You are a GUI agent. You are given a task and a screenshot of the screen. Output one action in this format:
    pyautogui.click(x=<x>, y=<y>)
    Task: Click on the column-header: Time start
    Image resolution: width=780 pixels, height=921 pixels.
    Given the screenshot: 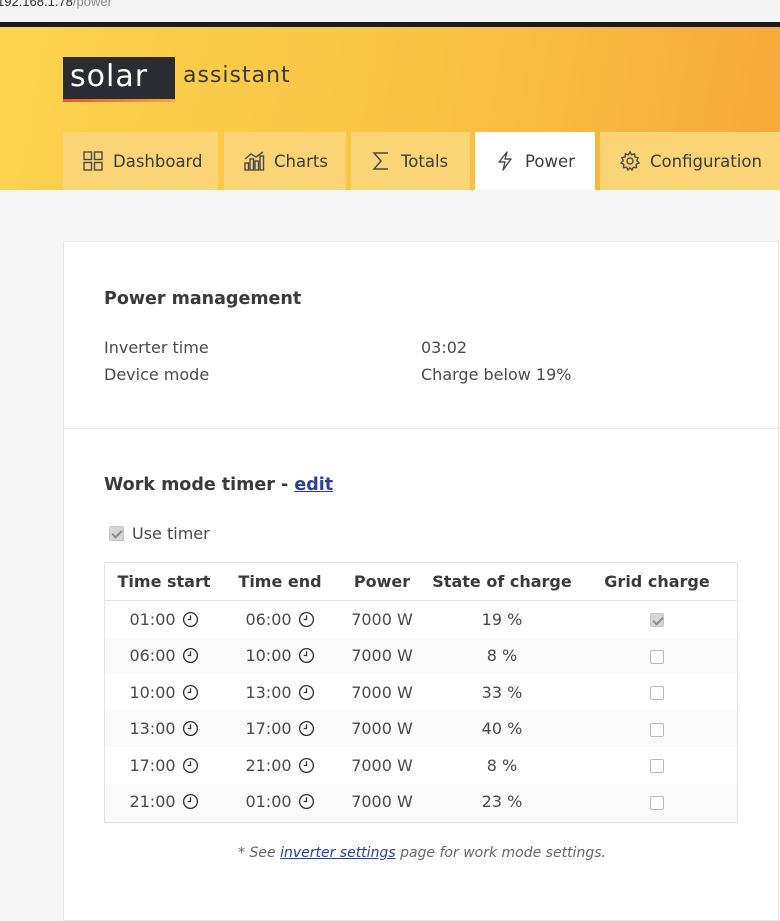 What is the action you would take?
    pyautogui.click(x=164, y=581)
    